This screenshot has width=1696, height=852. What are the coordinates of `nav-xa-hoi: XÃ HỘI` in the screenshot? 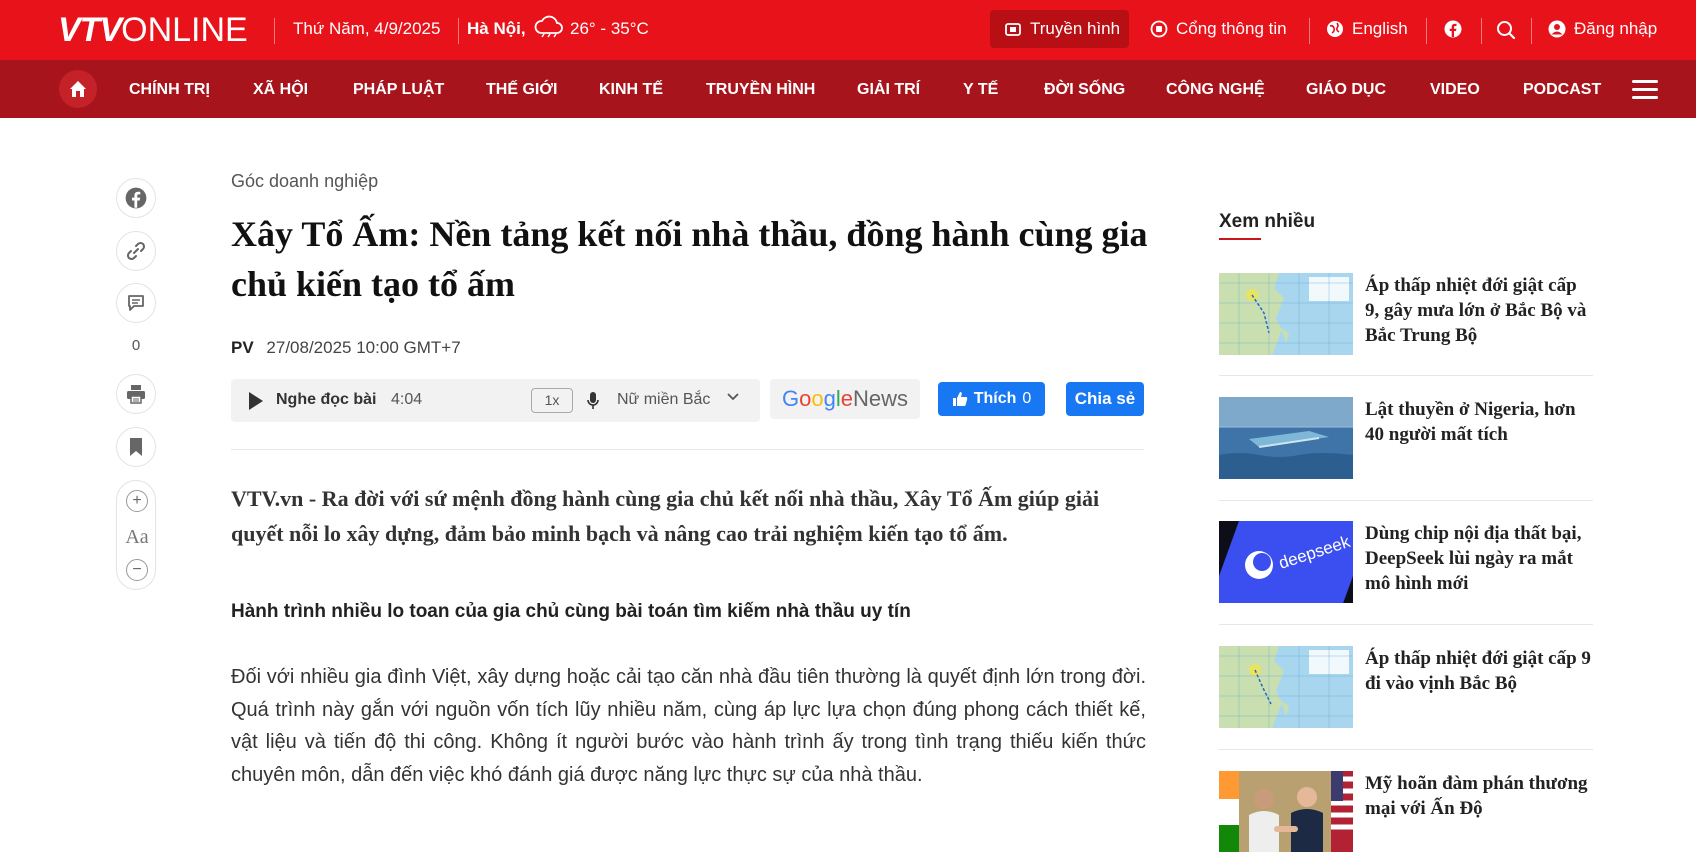 It's located at (280, 90).